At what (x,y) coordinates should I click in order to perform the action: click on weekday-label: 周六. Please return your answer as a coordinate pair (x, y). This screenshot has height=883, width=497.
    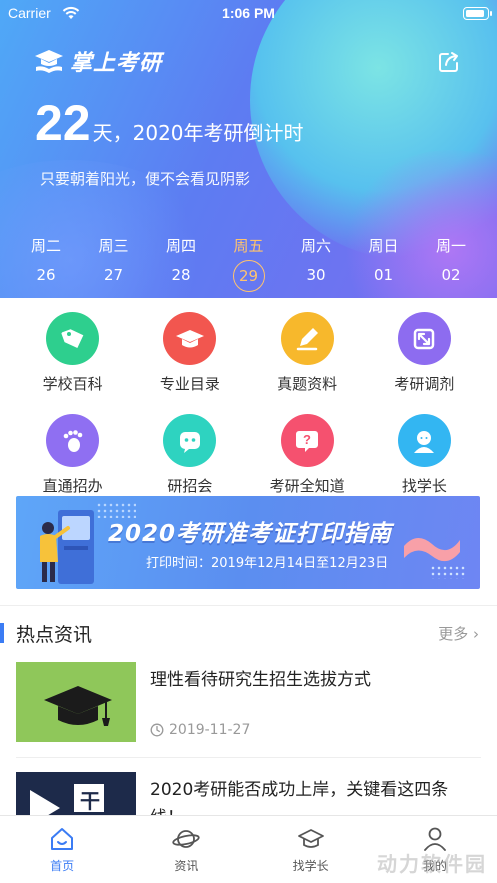
    Looking at the image, I should click on (315, 246).